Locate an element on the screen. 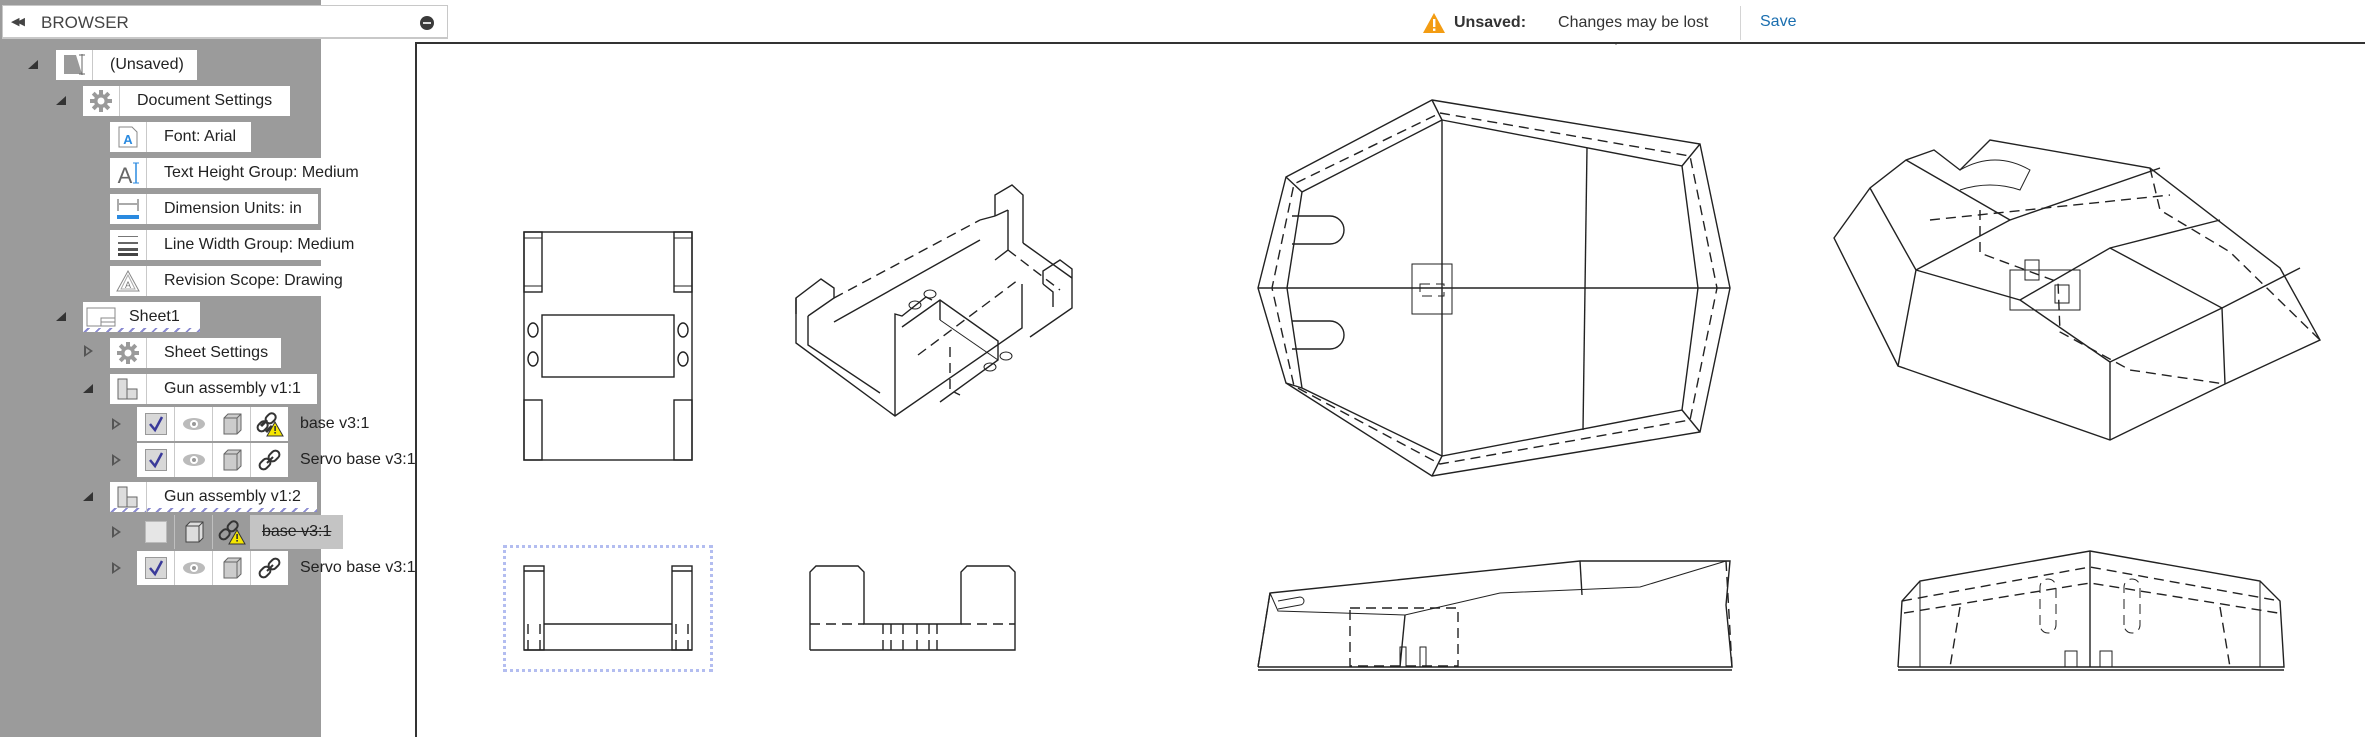  tree-node-view-2: Gun assembly v1:2 is located at coordinates (213, 497).